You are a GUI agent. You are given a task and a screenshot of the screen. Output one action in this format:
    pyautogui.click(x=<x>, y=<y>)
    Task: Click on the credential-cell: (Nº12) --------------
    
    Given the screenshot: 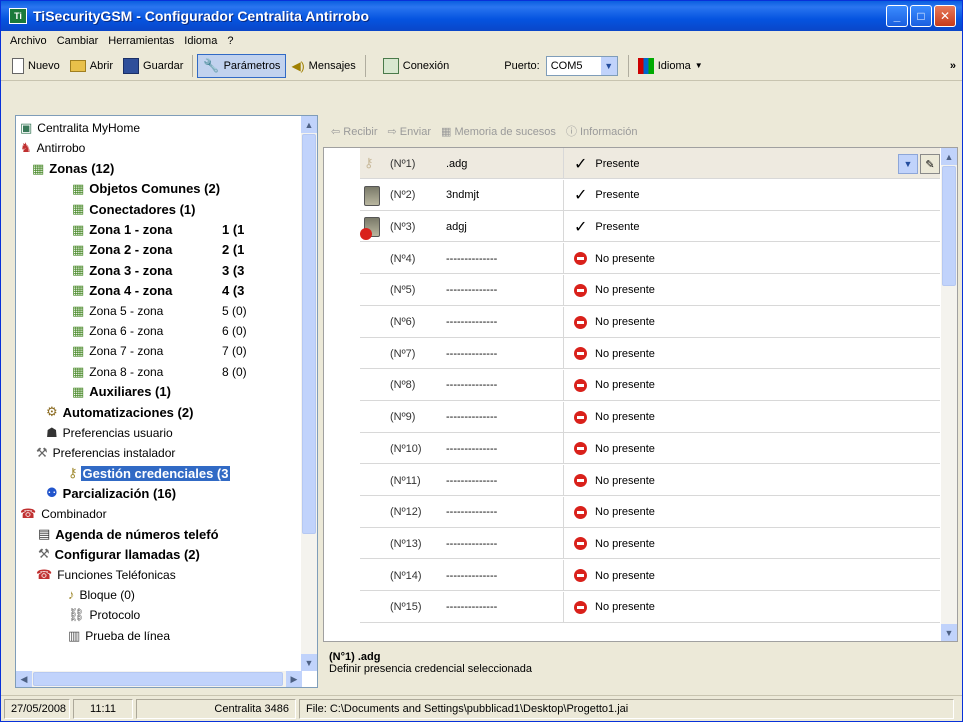 What is the action you would take?
    pyautogui.click(x=462, y=512)
    